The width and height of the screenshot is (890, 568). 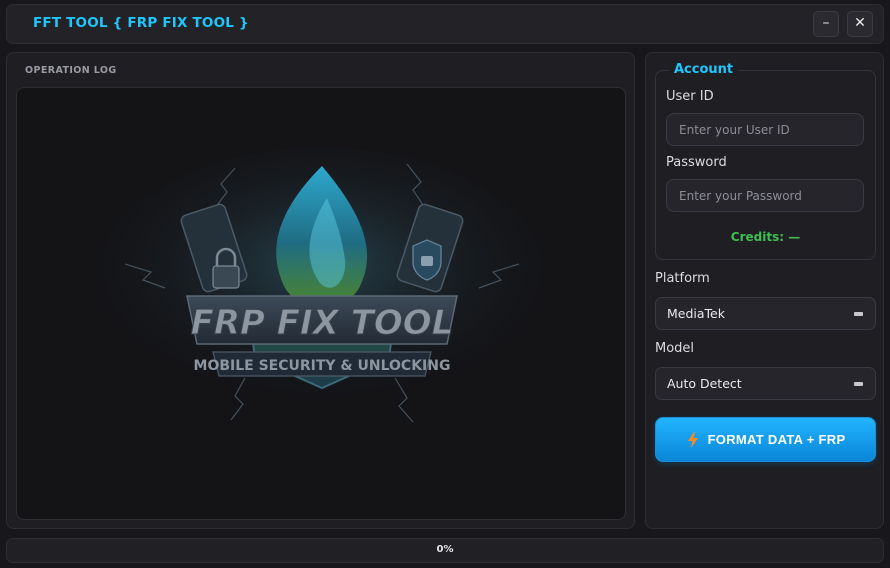 I want to click on password-input, so click(x=765, y=195).